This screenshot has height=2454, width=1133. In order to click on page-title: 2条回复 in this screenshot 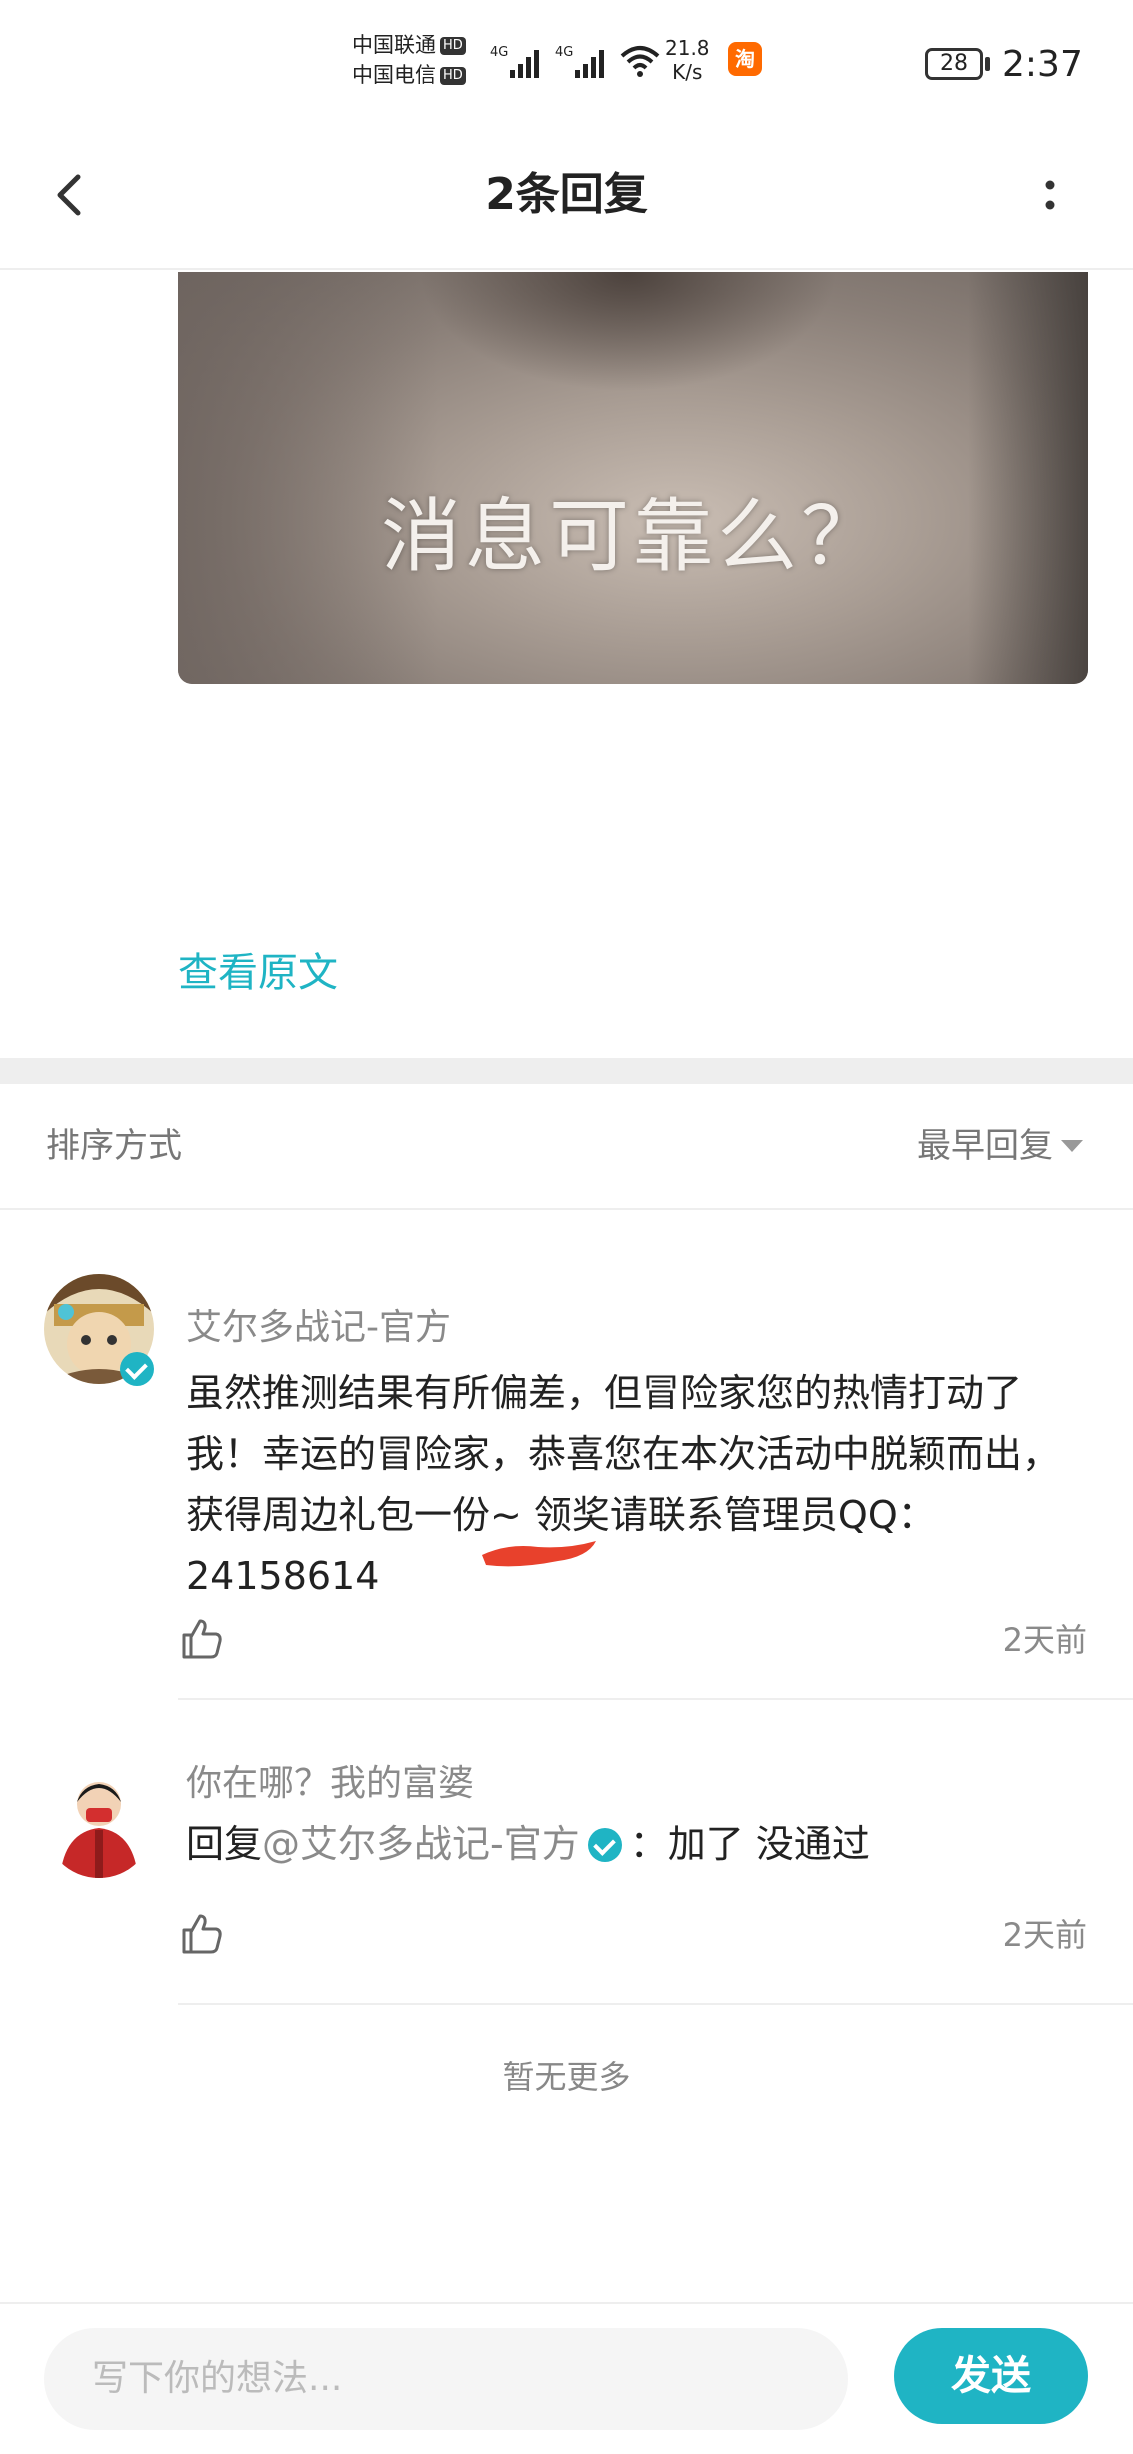, I will do `click(566, 194)`.